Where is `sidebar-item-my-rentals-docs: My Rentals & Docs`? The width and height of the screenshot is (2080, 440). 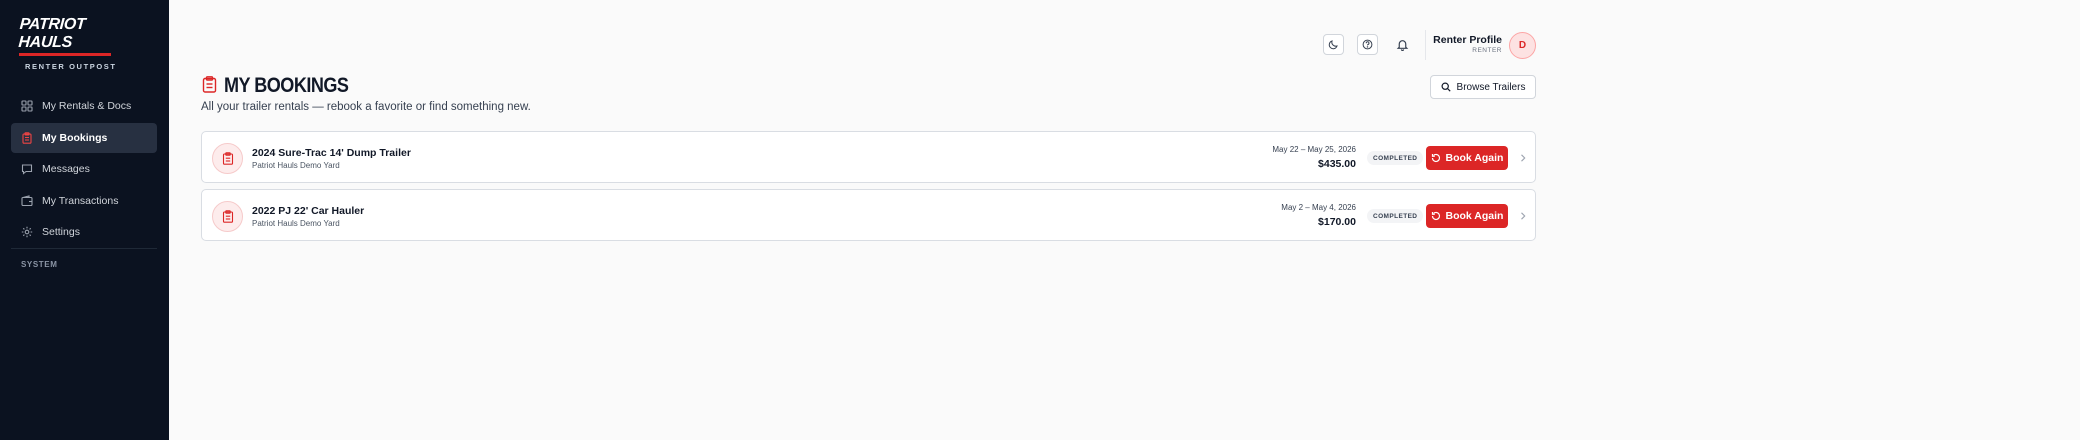
sidebar-item-my-rentals-docs: My Rentals & Docs is located at coordinates (84, 106).